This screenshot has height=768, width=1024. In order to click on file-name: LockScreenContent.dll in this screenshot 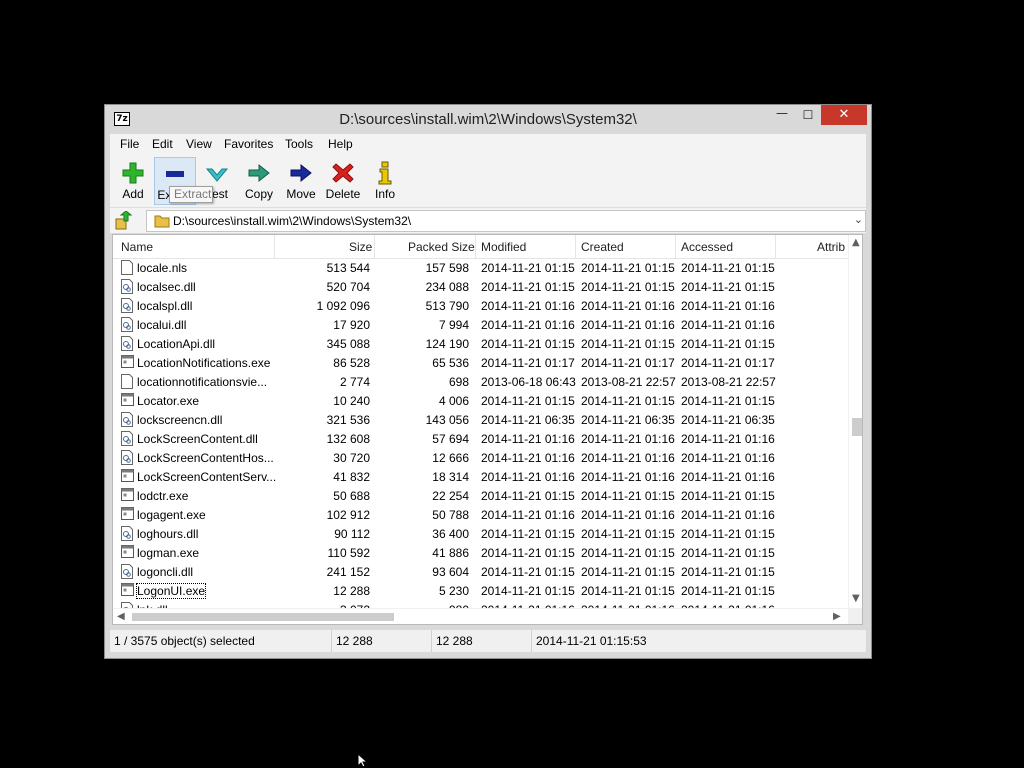, I will do `click(197, 439)`.